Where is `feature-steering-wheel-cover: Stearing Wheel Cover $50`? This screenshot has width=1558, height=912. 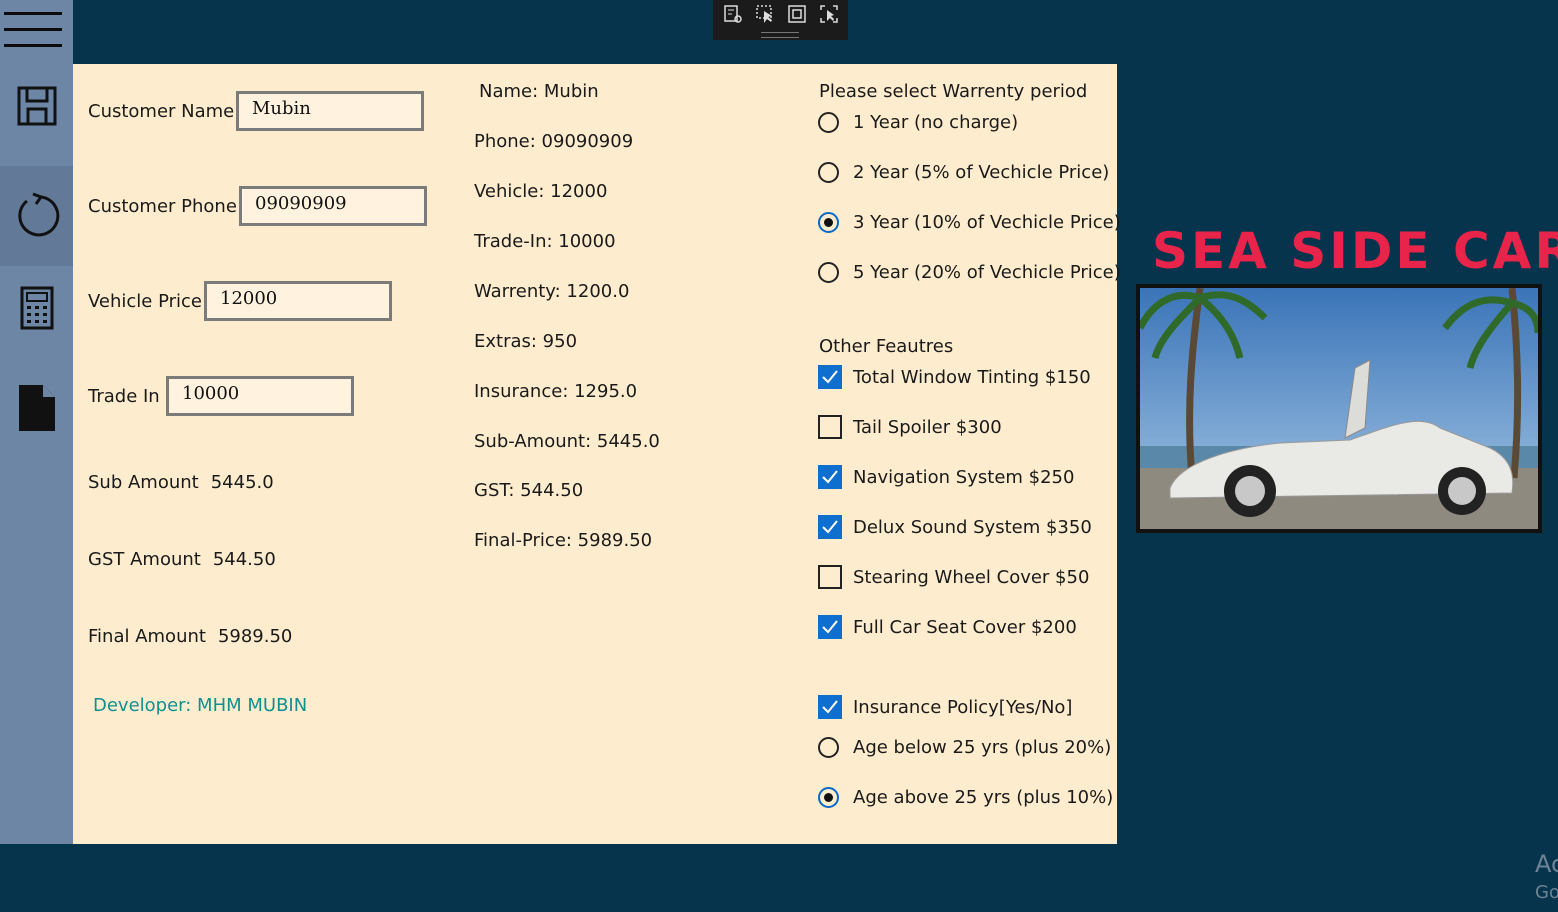
feature-steering-wheel-cover: Stearing Wheel Cover $50 is located at coordinates (953, 577).